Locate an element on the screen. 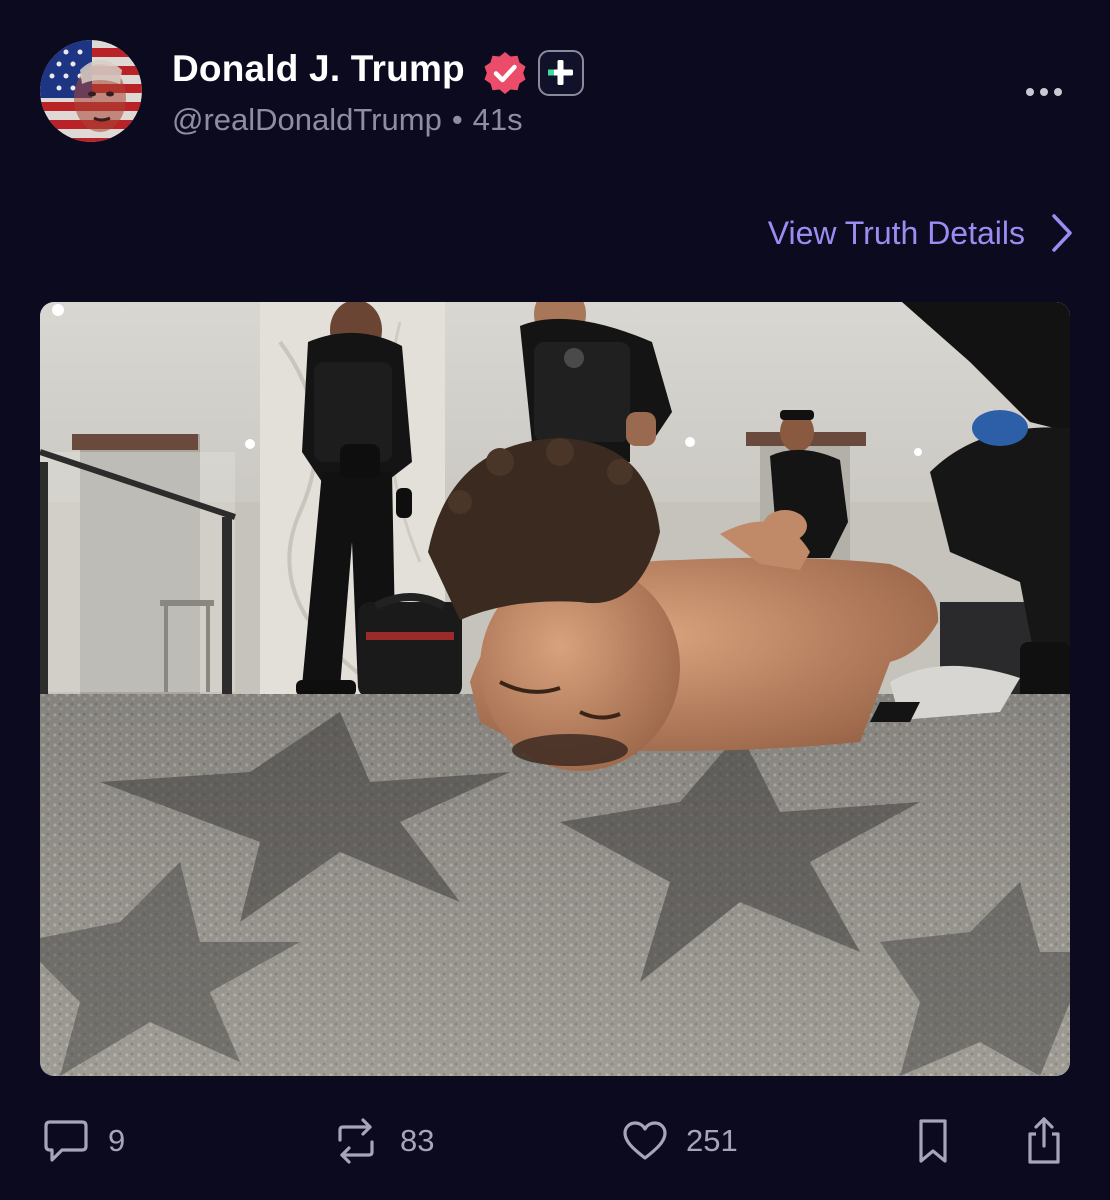 This screenshot has height=1200, width=1110. bookmark-button is located at coordinates (933, 1141).